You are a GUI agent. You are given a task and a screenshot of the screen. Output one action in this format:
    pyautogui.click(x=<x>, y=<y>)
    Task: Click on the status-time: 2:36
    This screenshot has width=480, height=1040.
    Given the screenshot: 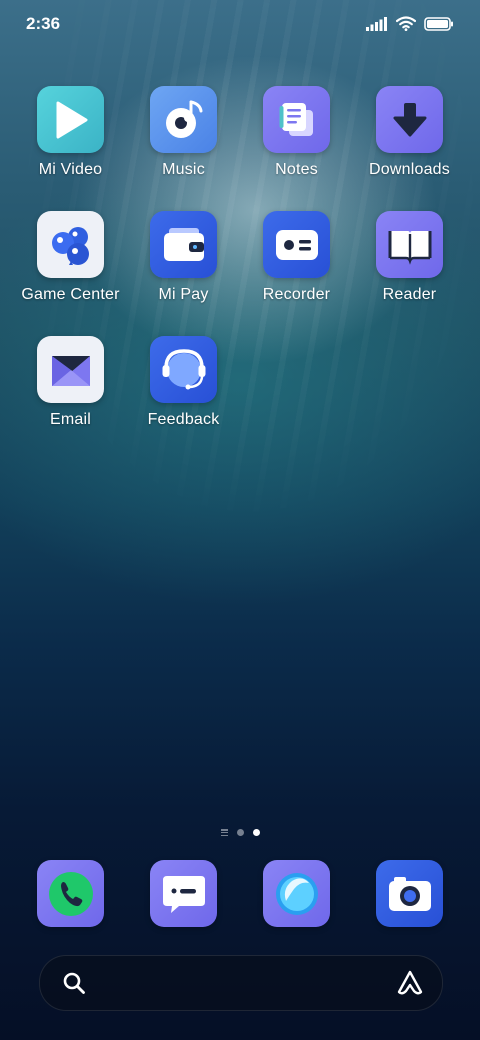 What is the action you would take?
    pyautogui.click(x=43, y=23)
    